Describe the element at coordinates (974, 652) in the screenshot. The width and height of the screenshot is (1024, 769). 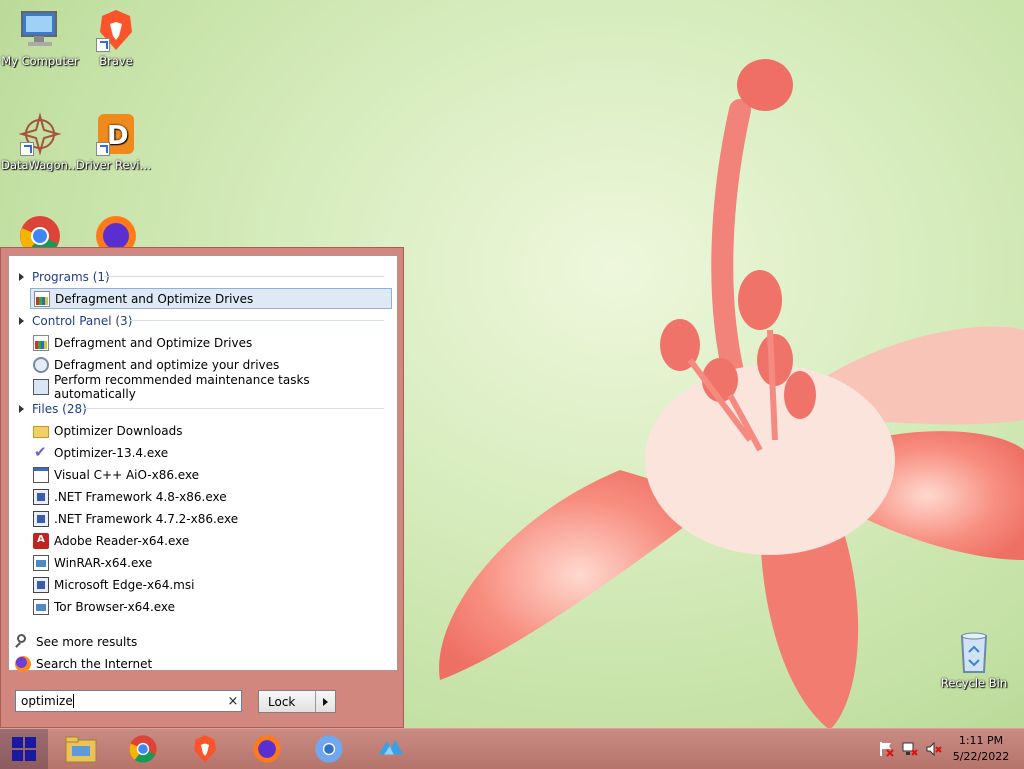
I see `recycle-bin-icon` at that location.